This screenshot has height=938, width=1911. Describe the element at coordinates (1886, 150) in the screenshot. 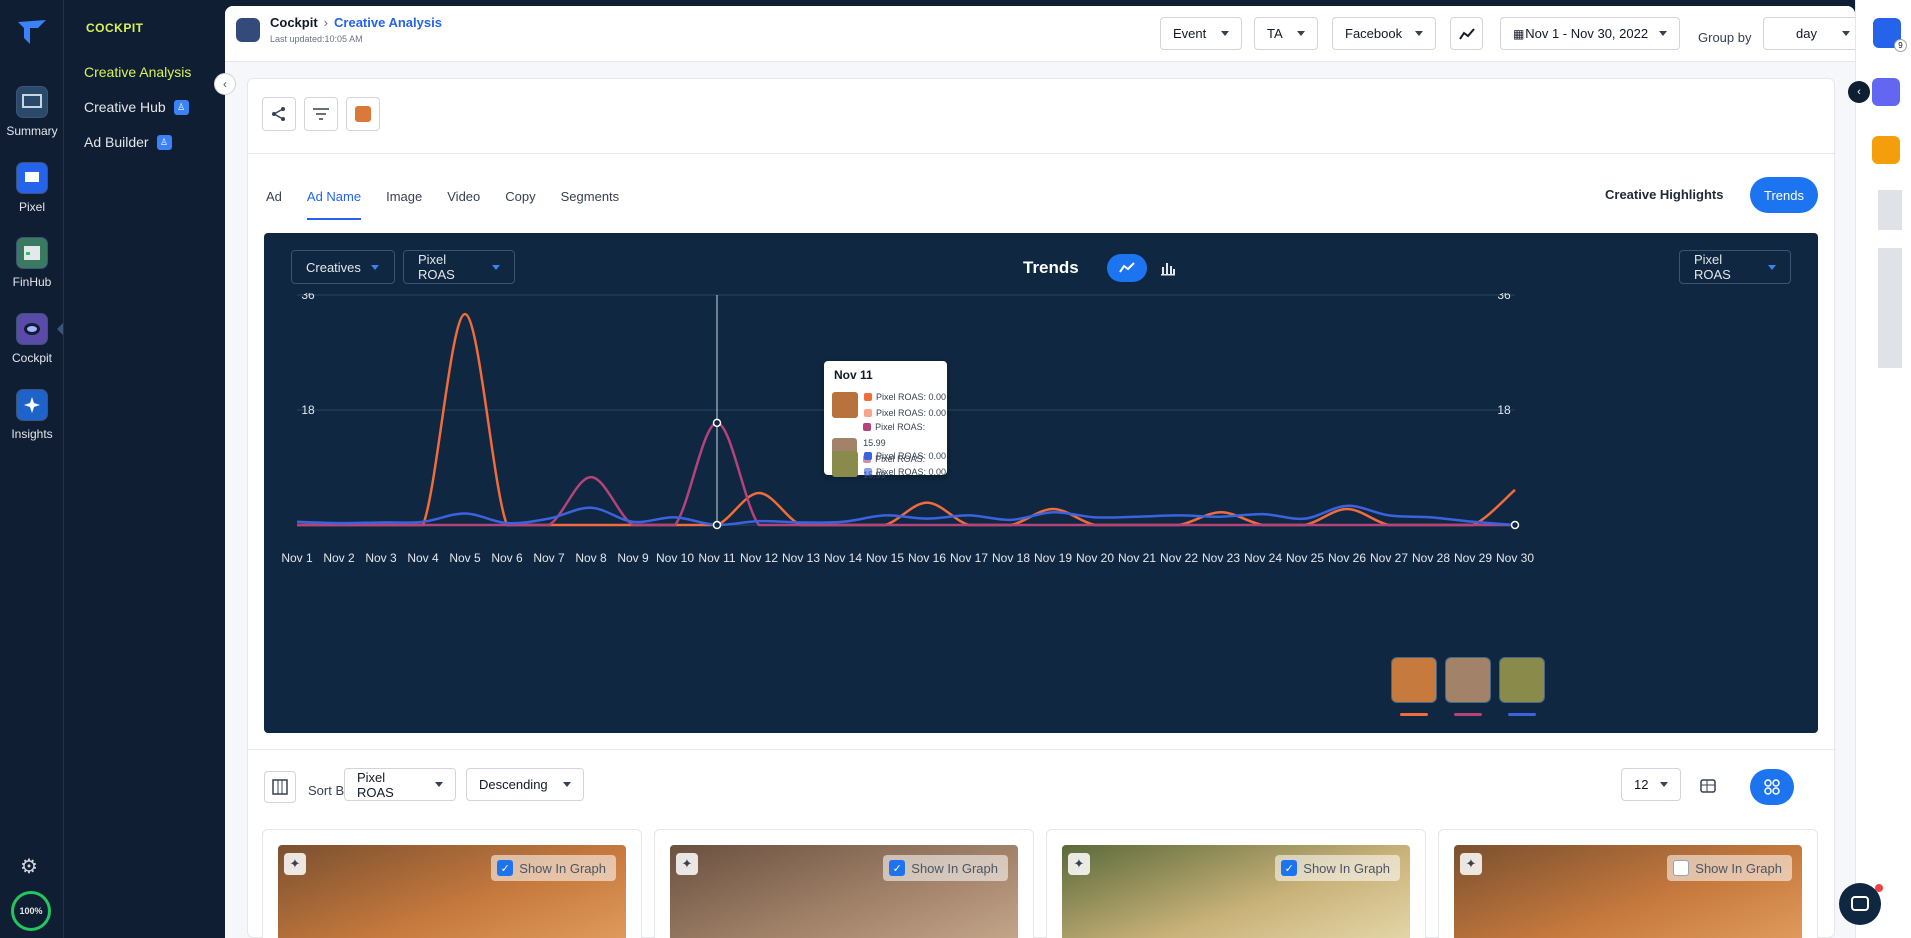

I see `profile-icon` at that location.